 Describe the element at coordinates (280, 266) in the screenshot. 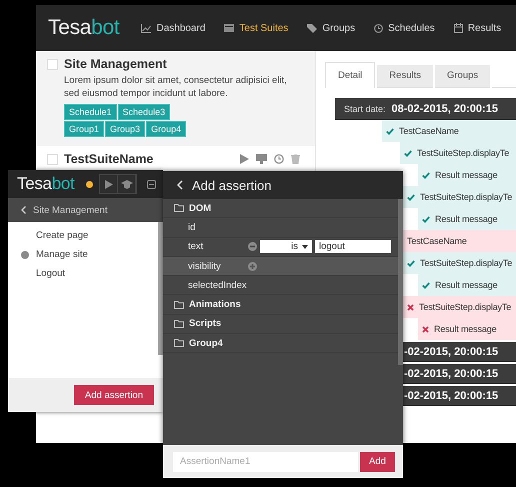

I see `property-row: visibility` at that location.